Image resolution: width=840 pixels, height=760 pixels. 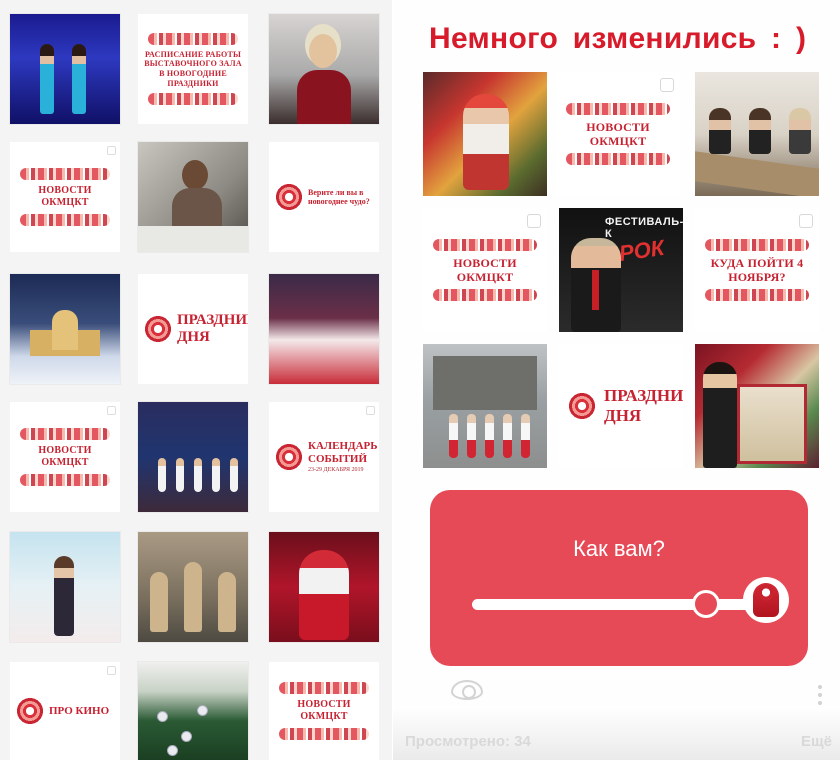 I want to click on feed-post-kid, so click(x=65, y=587).